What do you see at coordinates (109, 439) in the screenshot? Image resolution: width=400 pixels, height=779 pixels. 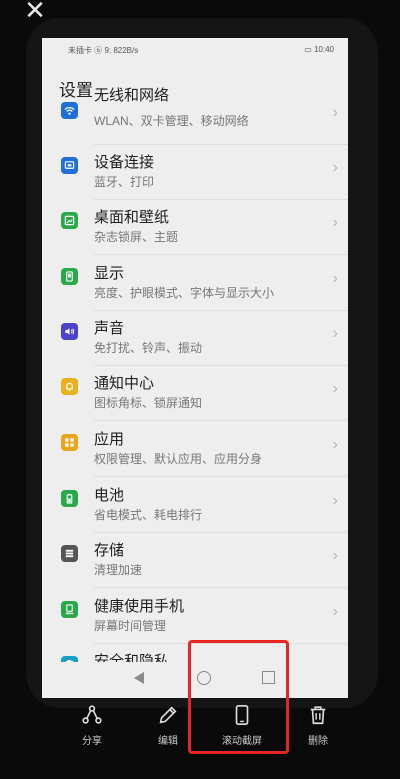 I see `settings-item-title: 应用` at bounding box center [109, 439].